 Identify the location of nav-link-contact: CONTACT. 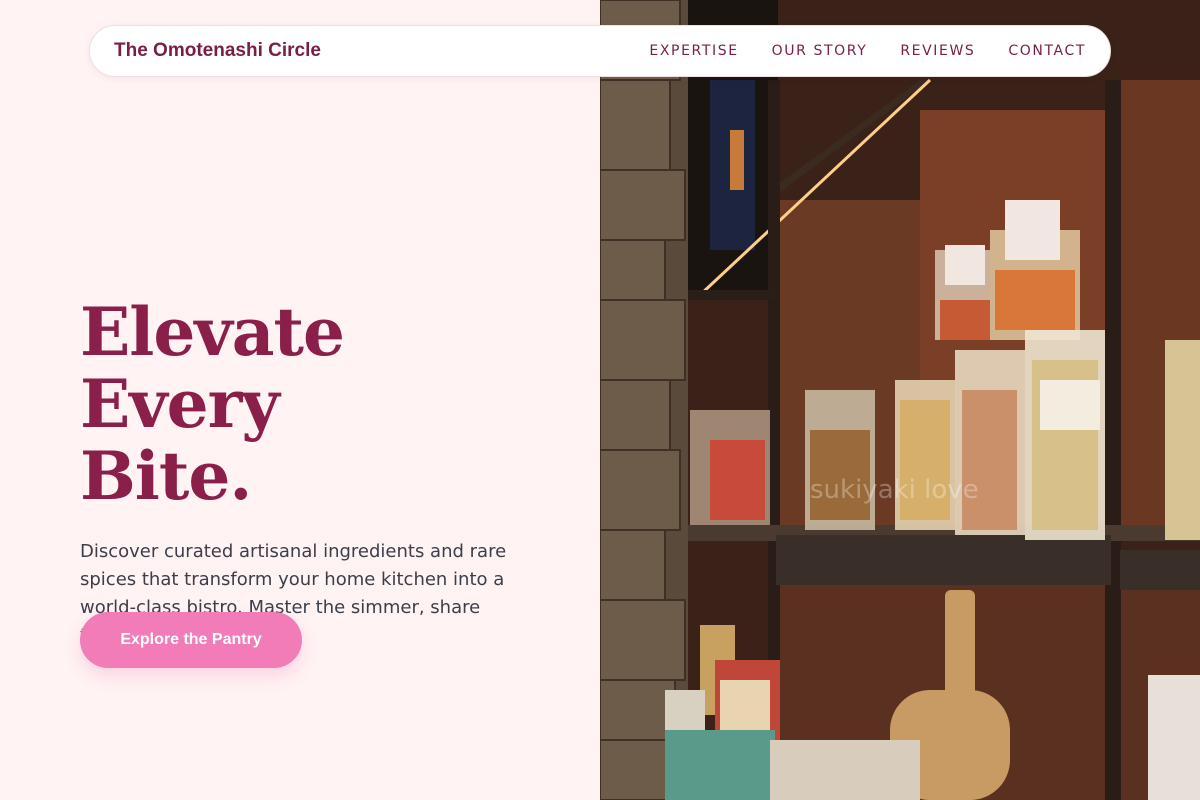
(1047, 51).